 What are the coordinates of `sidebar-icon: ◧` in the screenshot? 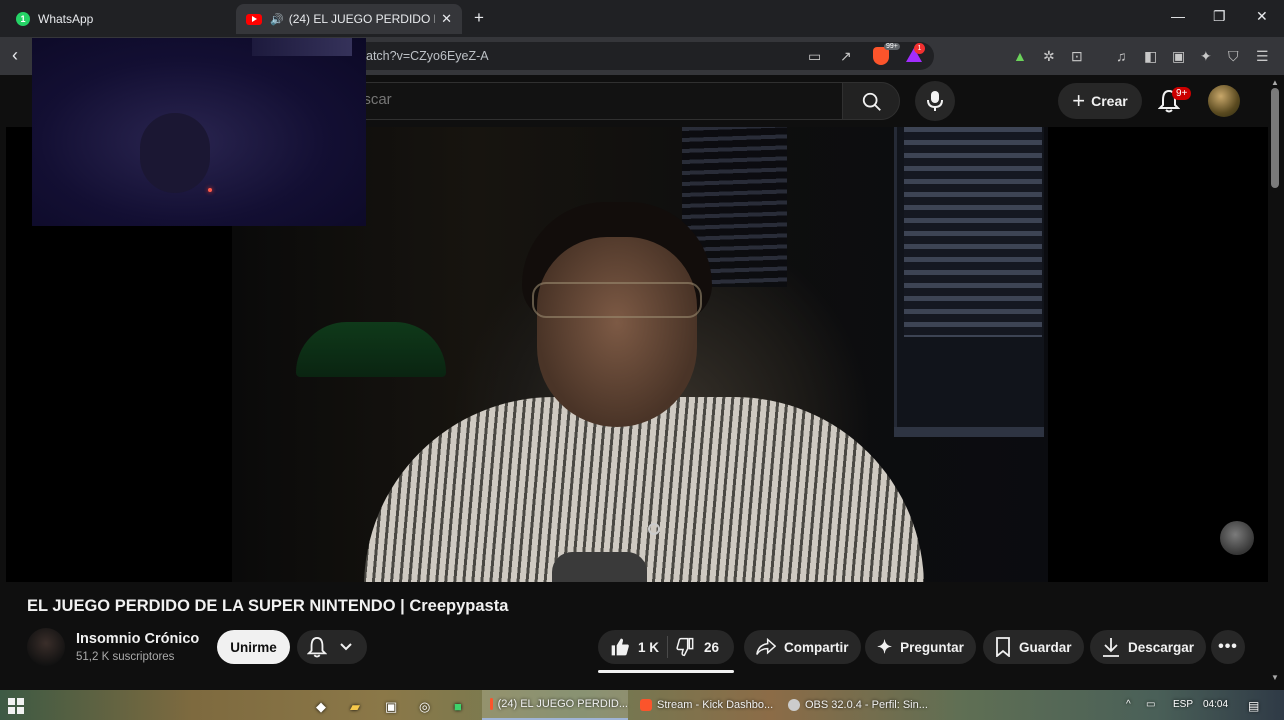 It's located at (1150, 56).